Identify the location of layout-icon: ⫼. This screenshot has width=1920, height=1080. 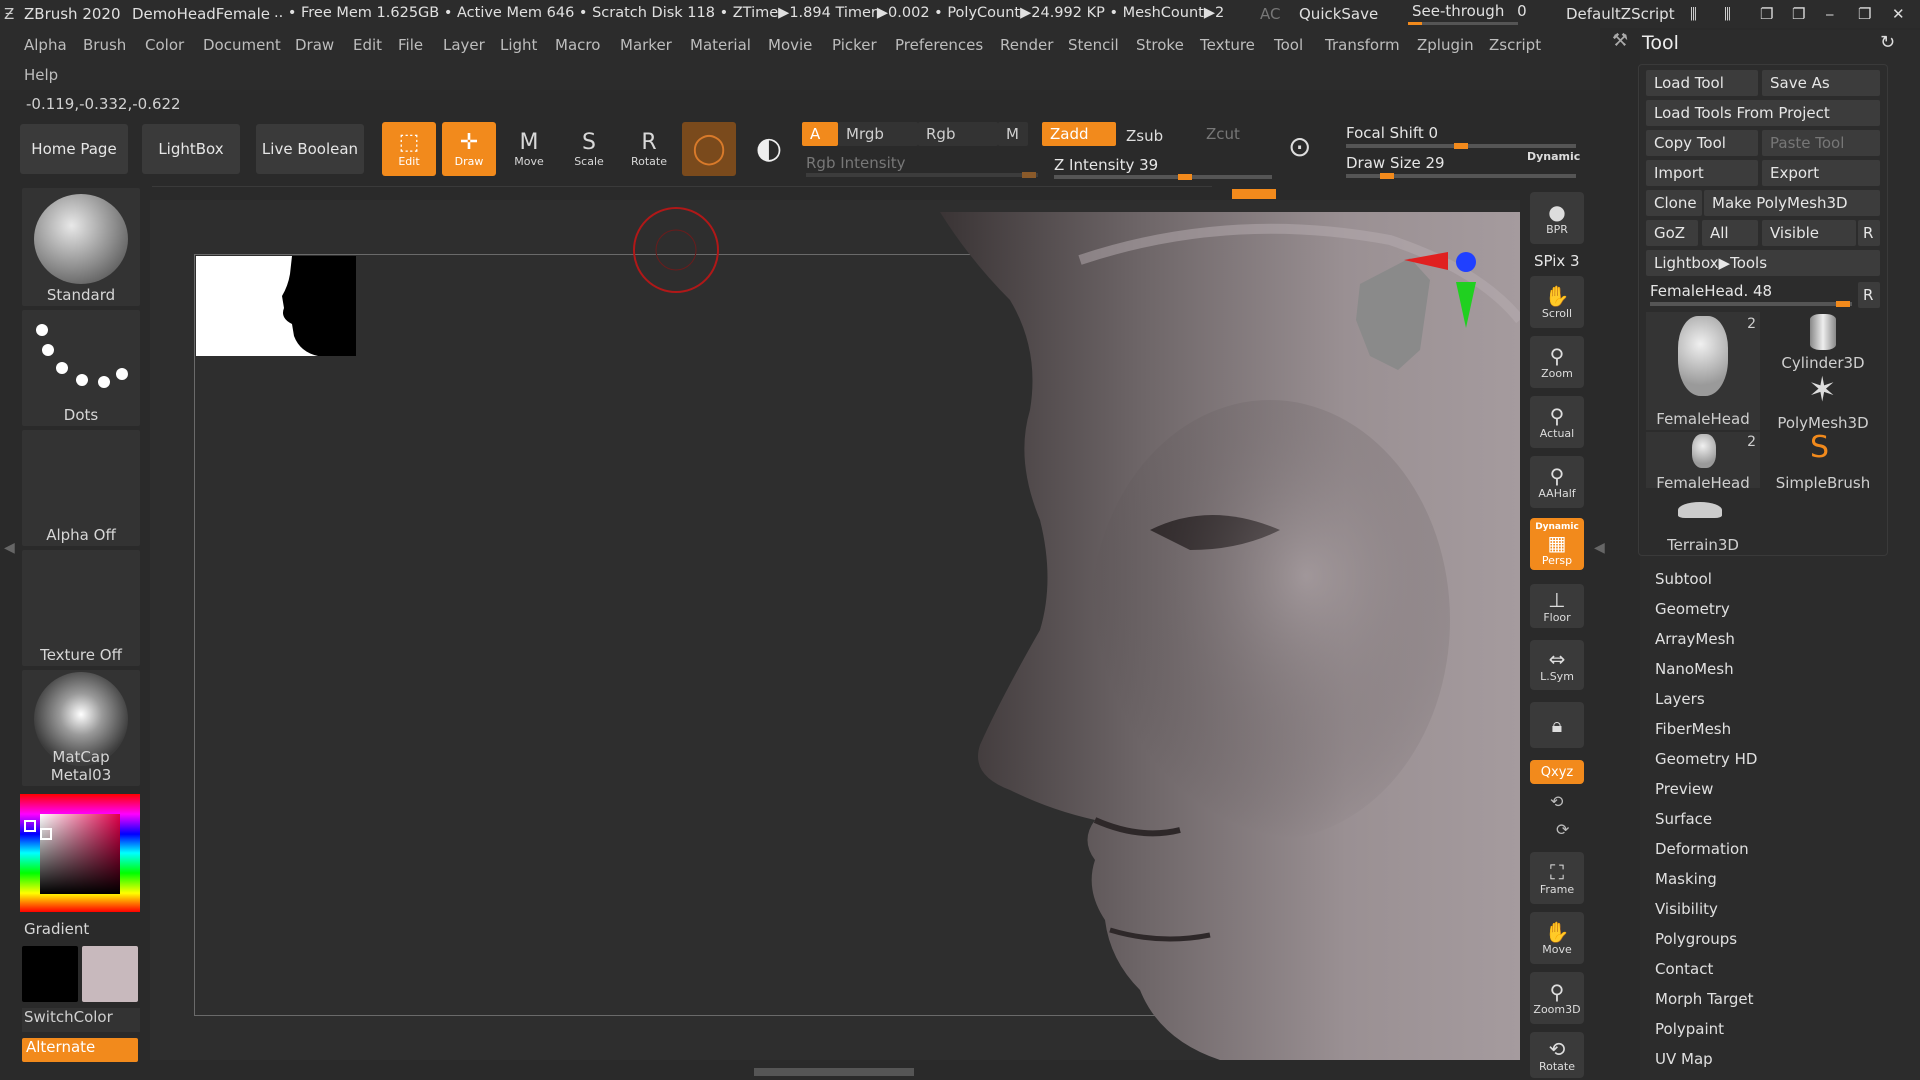
(1693, 14).